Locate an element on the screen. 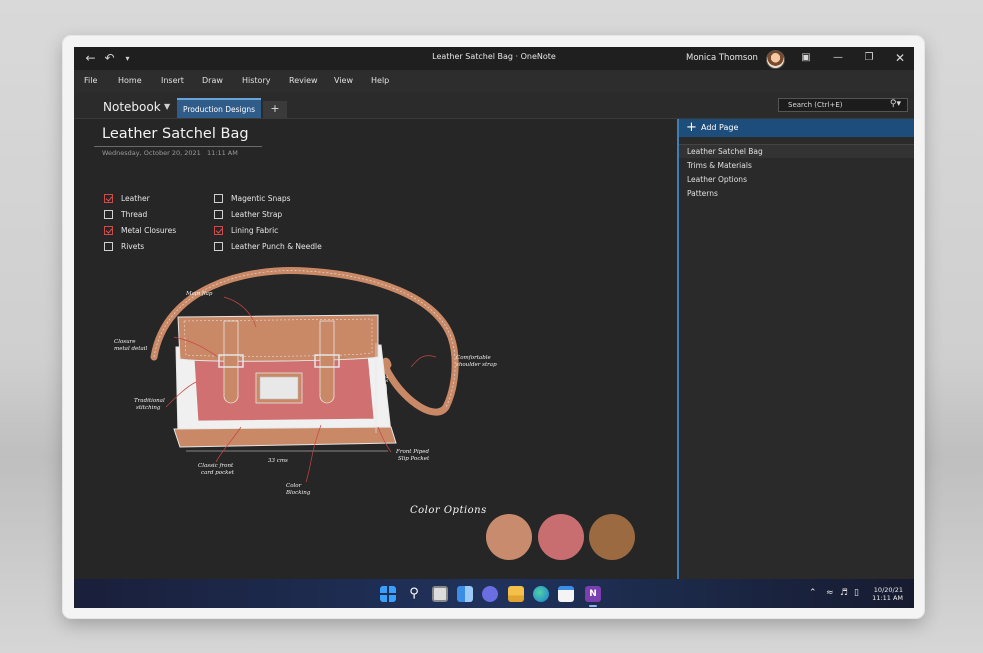  main-flap is located at coordinates (278, 338).